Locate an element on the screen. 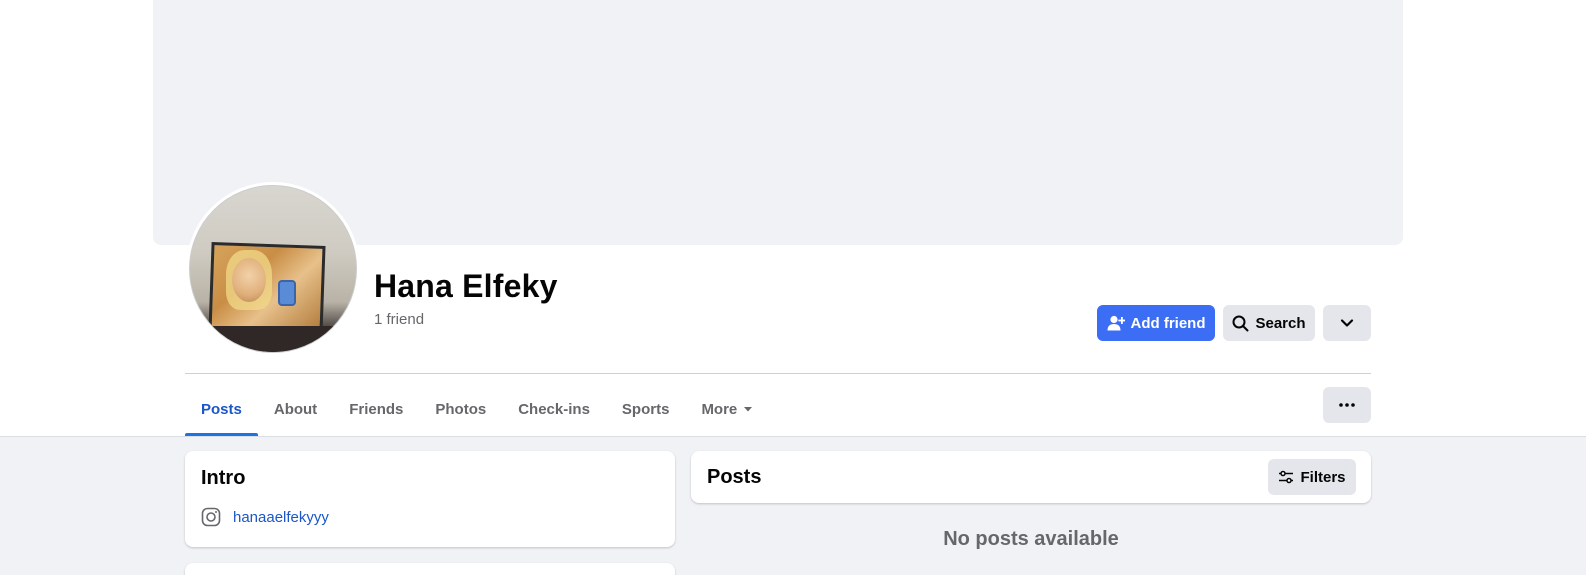 The image size is (1586, 575). tab-more: More is located at coordinates (727, 409).